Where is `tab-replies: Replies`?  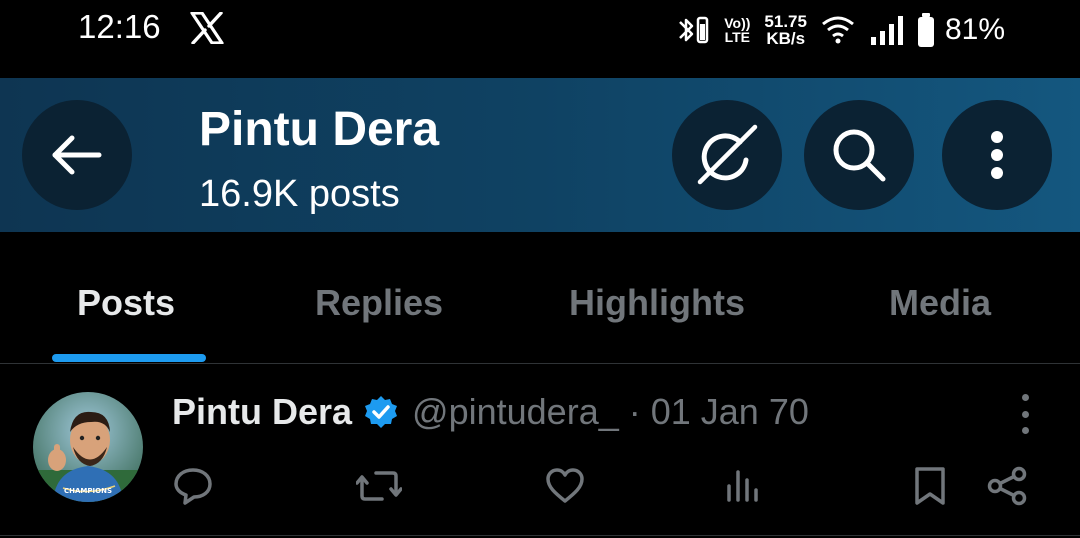 tab-replies: Replies is located at coordinates (379, 303).